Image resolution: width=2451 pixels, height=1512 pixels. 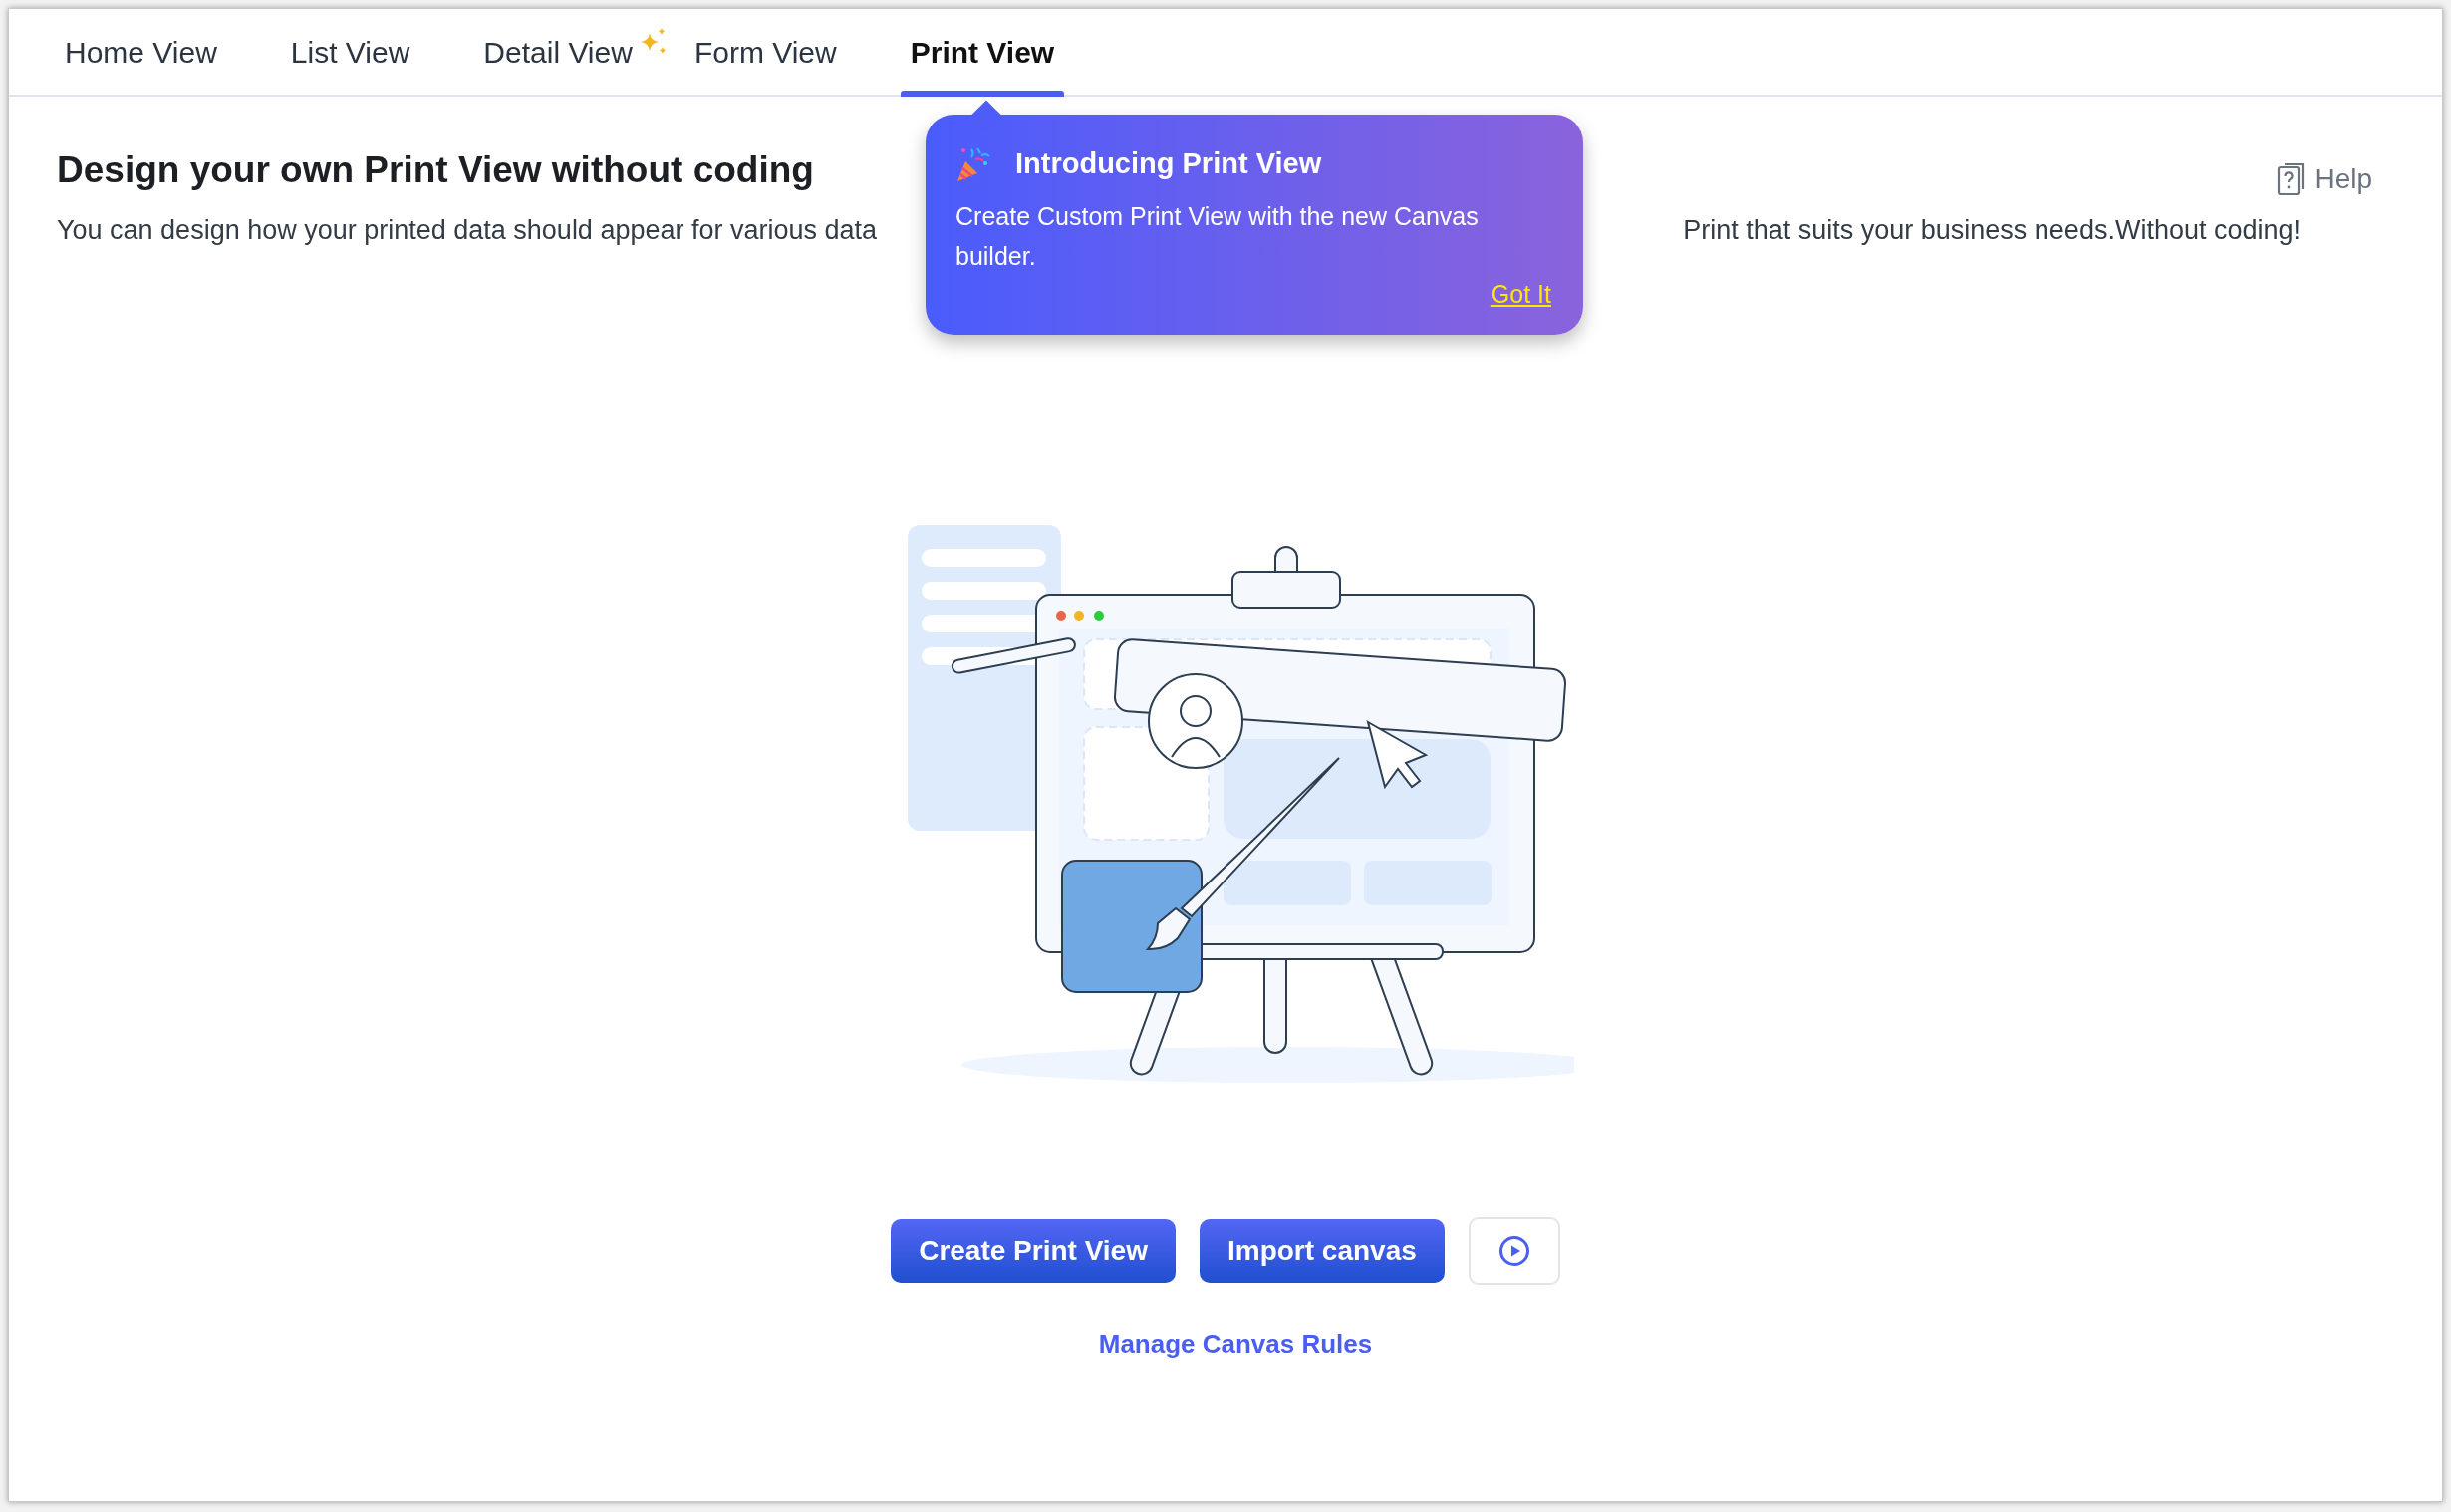 What do you see at coordinates (982, 52) in the screenshot?
I see `view-tab: Print View` at bounding box center [982, 52].